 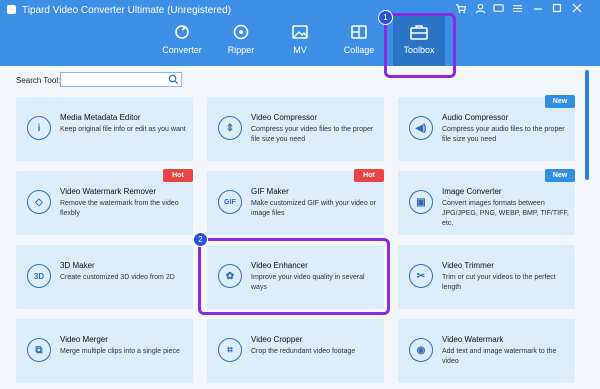 I want to click on menu-icon, so click(x=517, y=10).